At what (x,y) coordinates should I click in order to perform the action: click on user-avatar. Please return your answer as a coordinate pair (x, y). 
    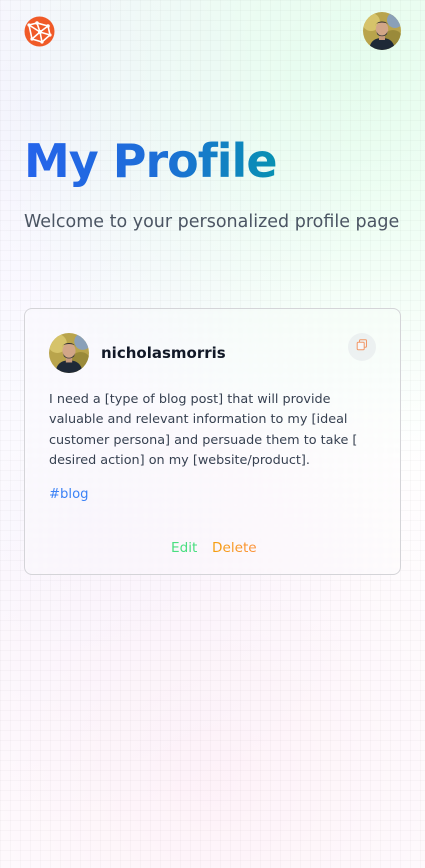
    Looking at the image, I should click on (382, 31).